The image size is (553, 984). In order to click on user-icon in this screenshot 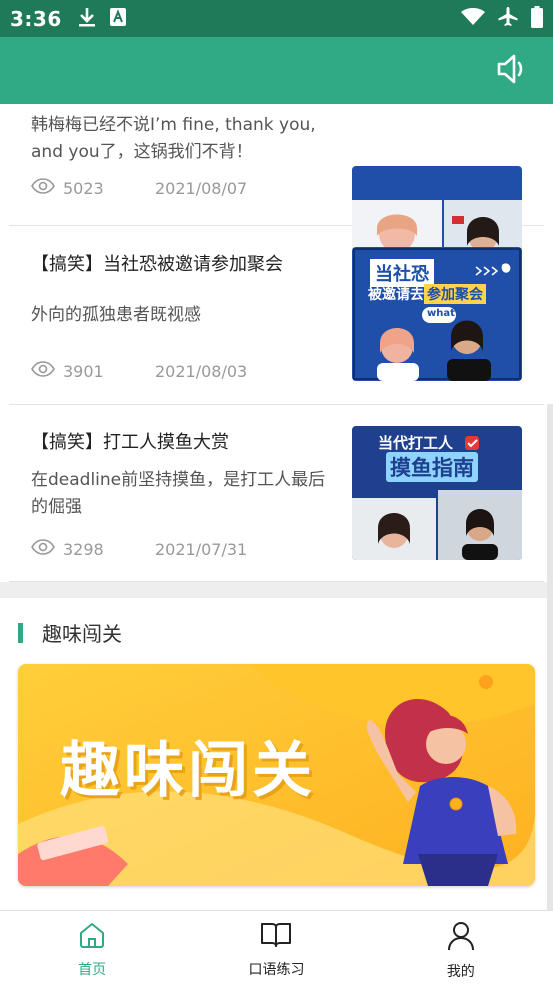, I will do `click(461, 938)`.